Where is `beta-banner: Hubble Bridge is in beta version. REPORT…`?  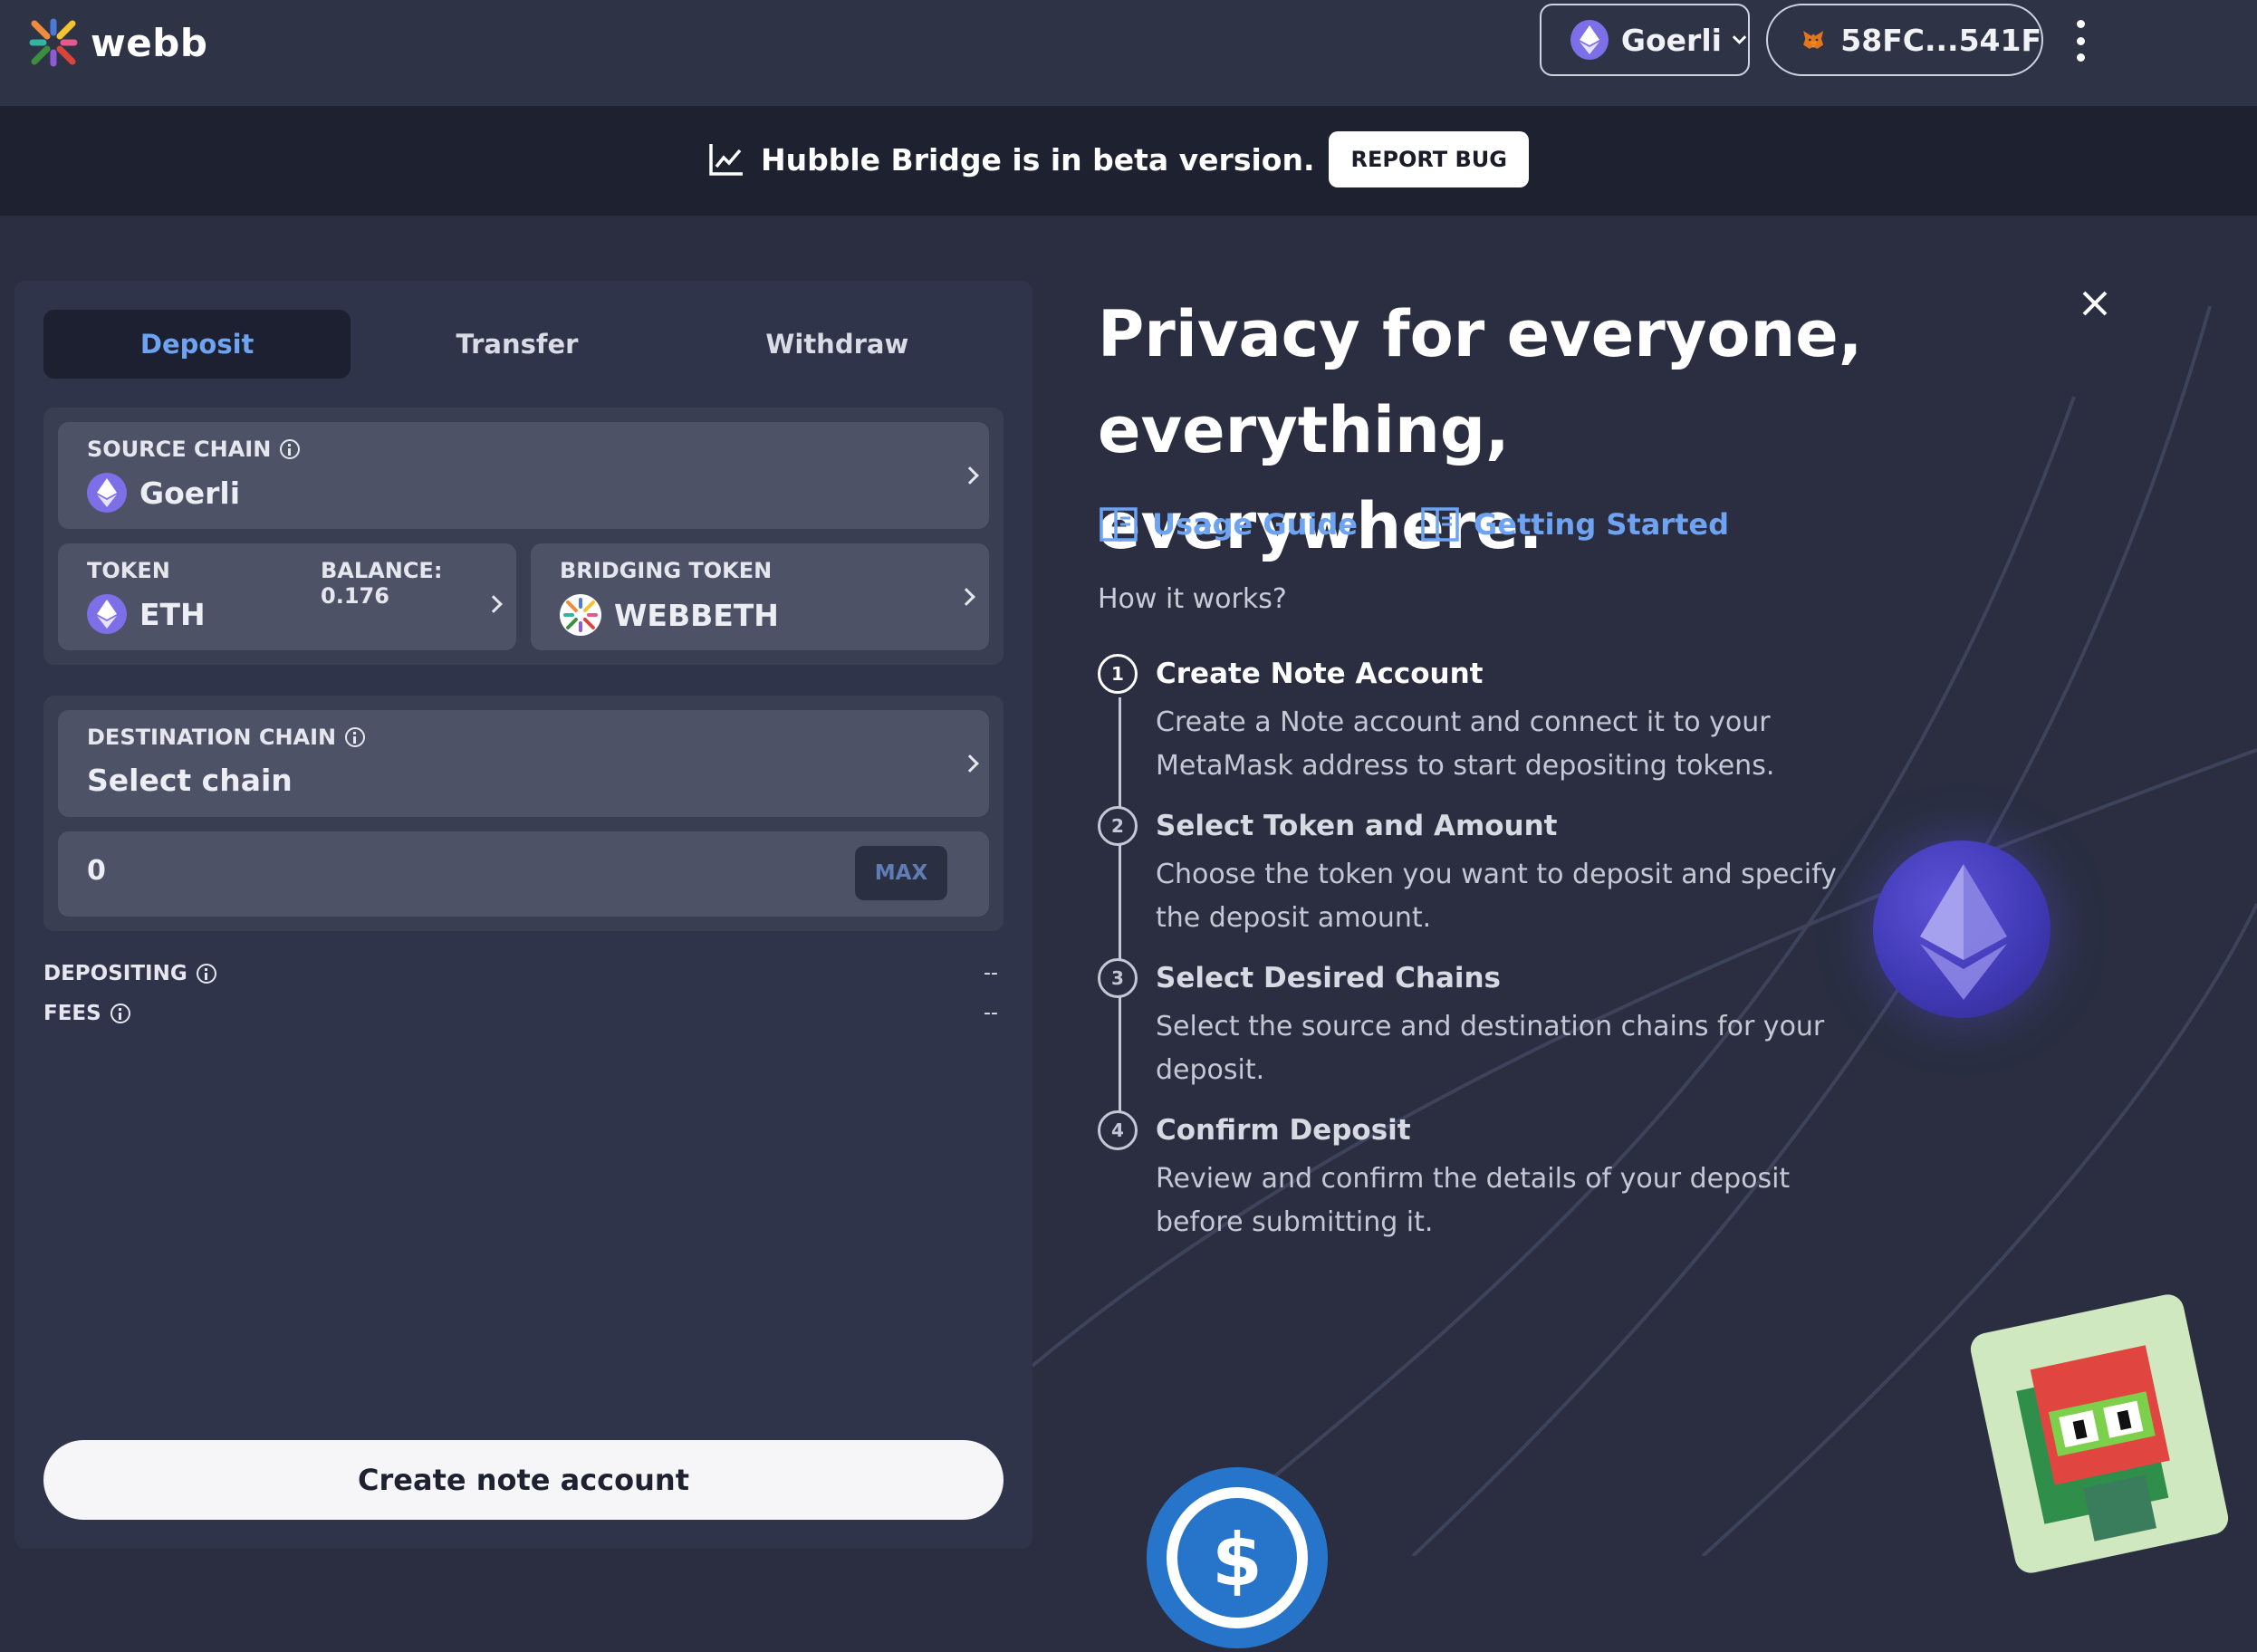
beta-banner: Hubble Bridge is in beta version. REPORT… is located at coordinates (1128, 161).